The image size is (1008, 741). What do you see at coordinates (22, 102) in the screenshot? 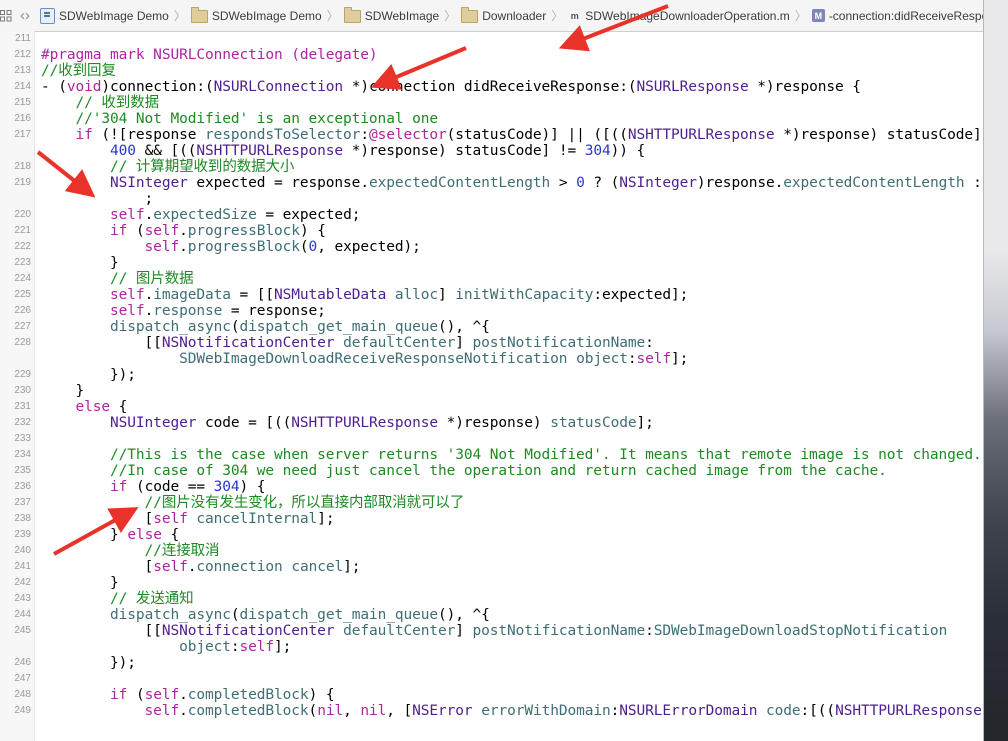
I see `line-number: 215` at bounding box center [22, 102].